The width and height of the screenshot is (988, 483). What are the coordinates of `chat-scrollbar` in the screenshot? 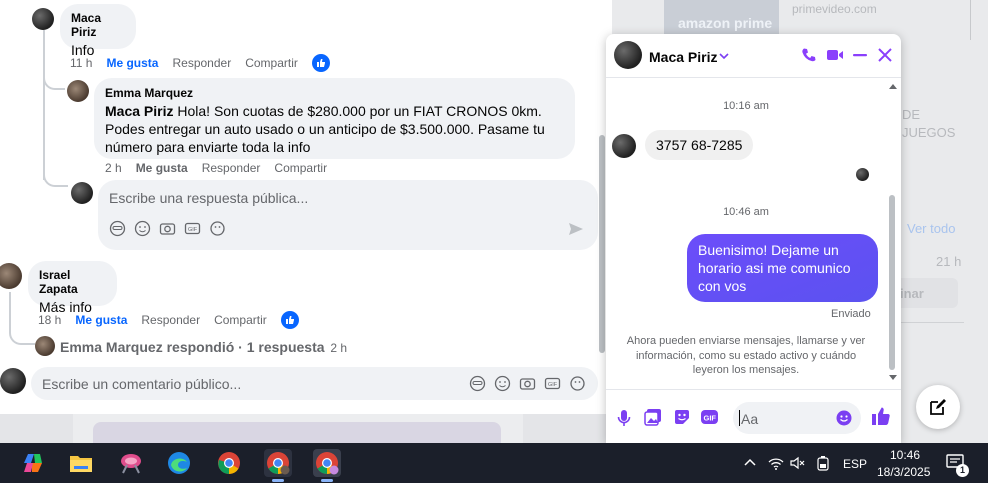 It's located at (892, 282).